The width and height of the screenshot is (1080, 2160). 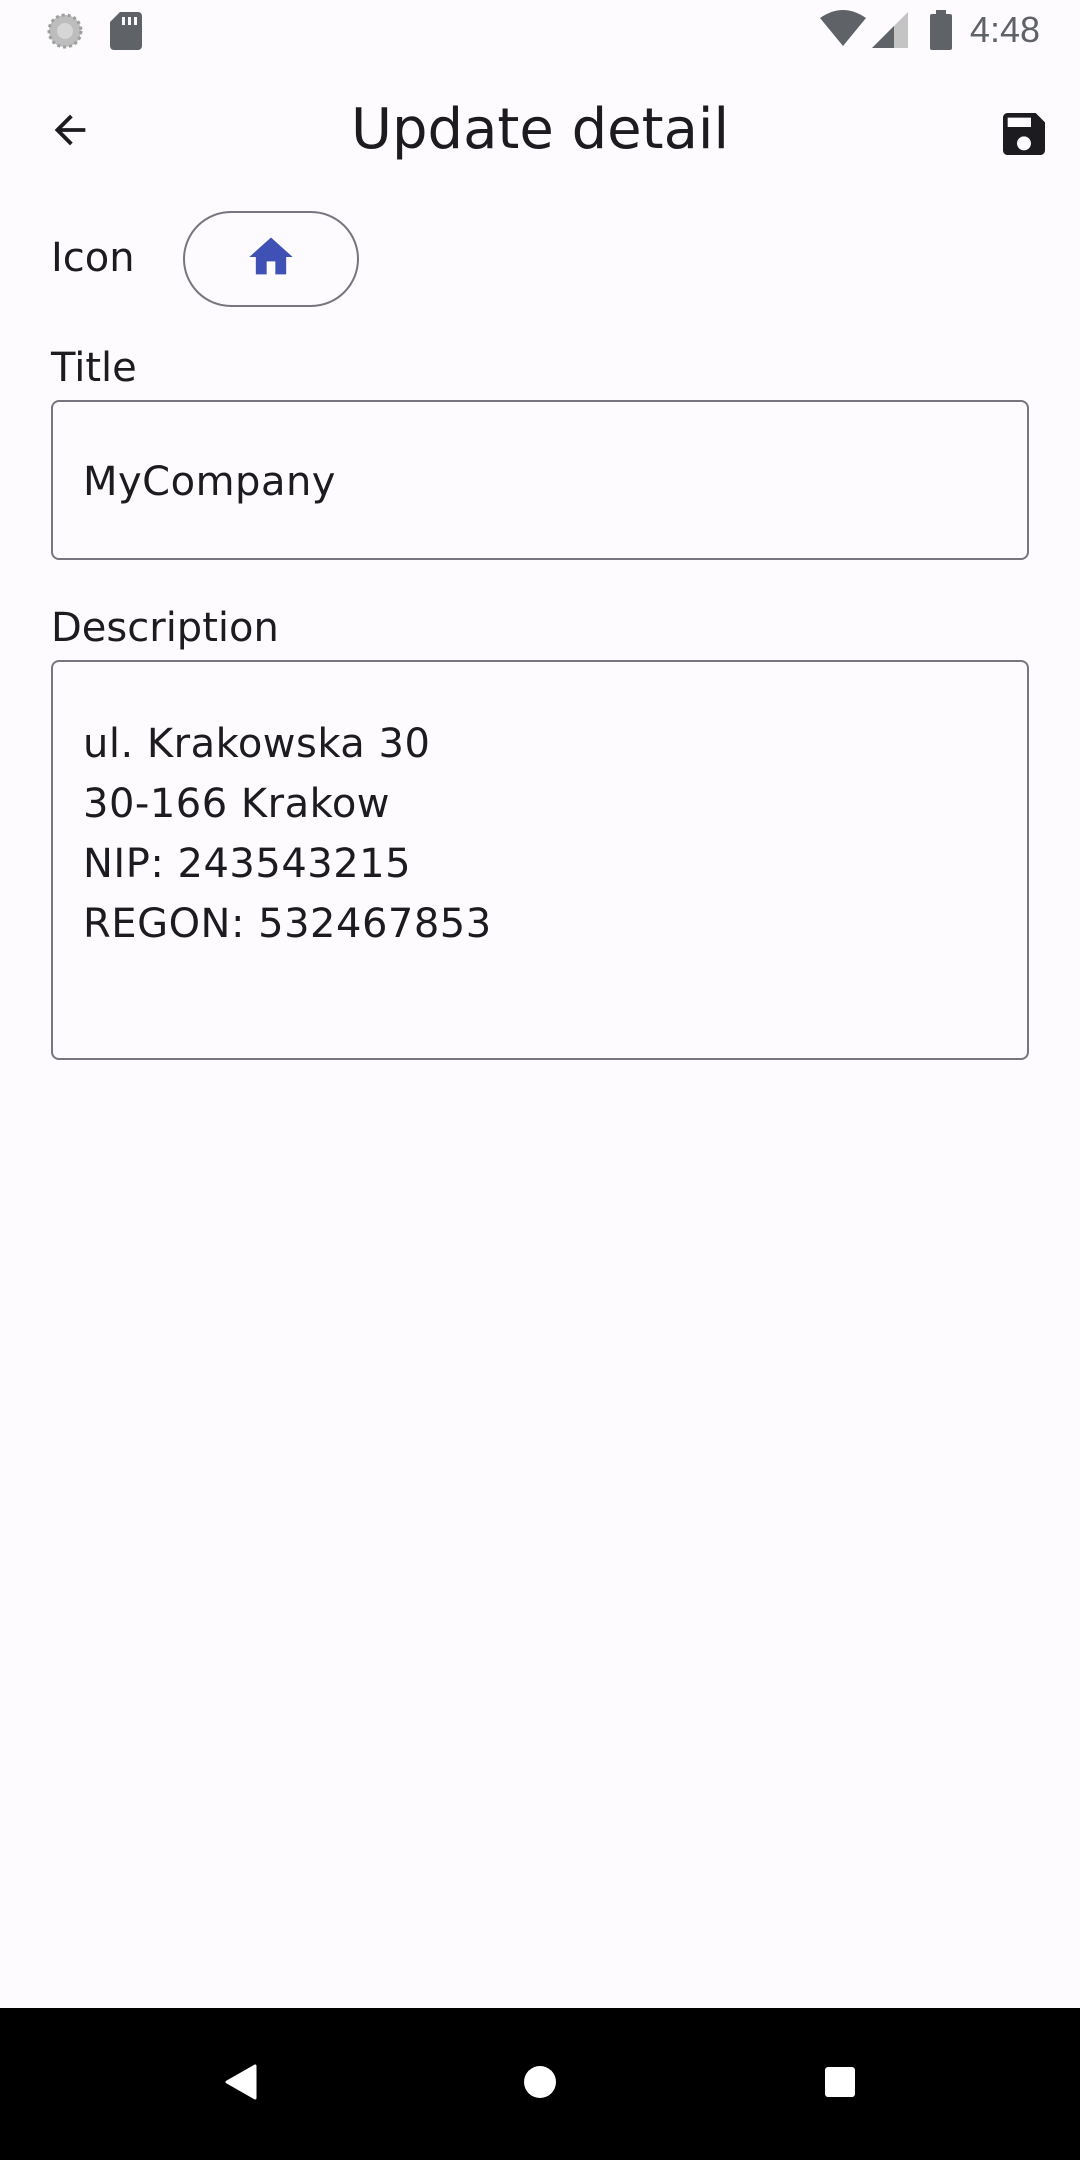 What do you see at coordinates (1004, 29) in the screenshot?
I see `status-time: 4:48` at bounding box center [1004, 29].